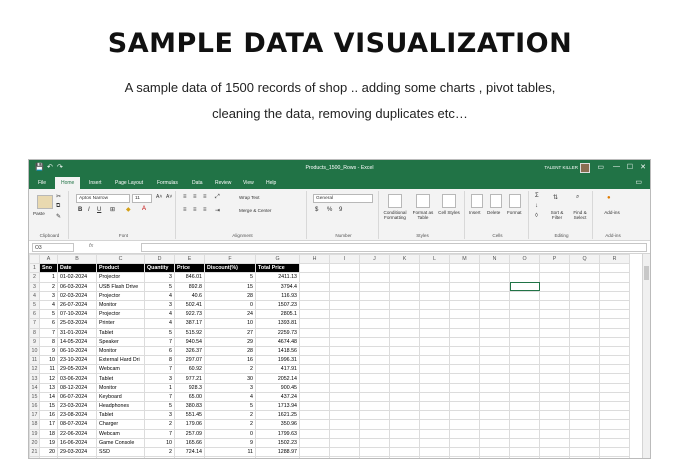 This screenshot has height=459, width=680. Describe the element at coordinates (77, 341) in the screenshot. I see `table-cell: 14-05-2024` at that location.